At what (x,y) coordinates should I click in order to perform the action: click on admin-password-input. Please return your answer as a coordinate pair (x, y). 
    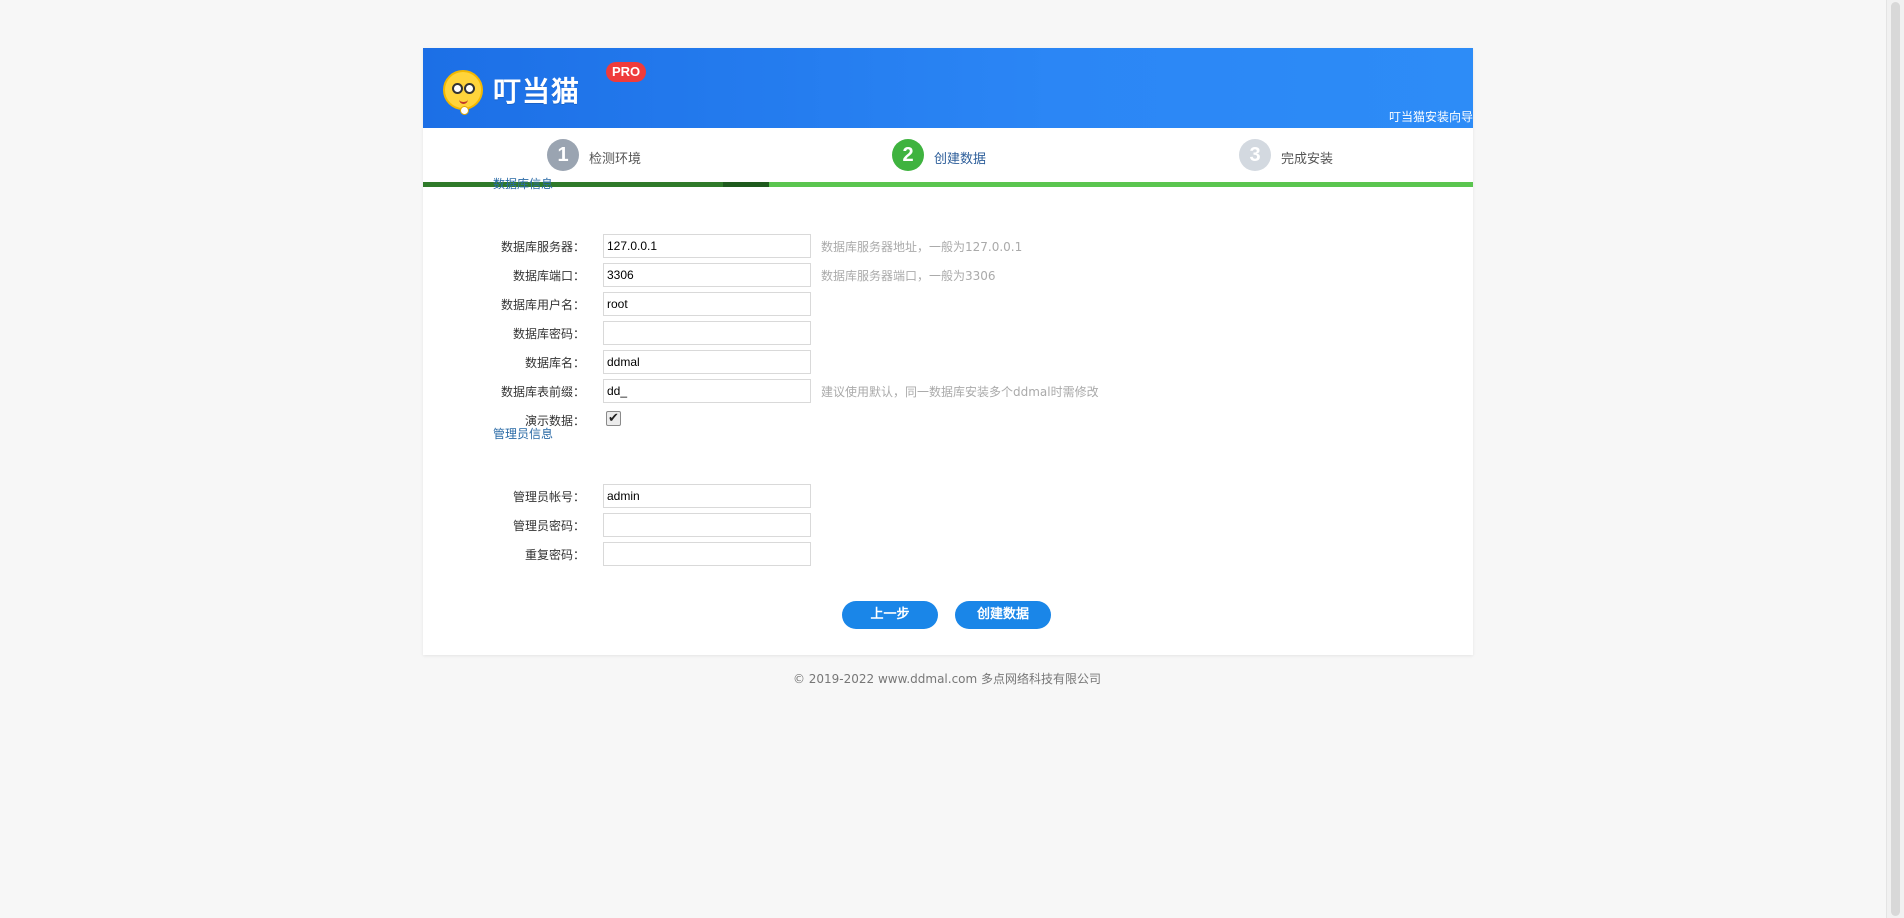
    Looking at the image, I should click on (707, 525).